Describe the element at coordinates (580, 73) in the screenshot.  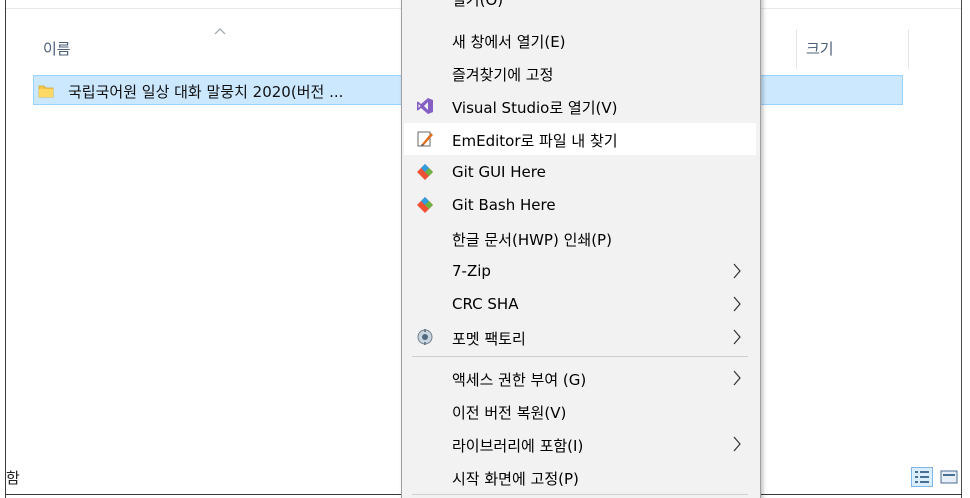
I see `context-menu-item-pin-quick-access: 즐겨찾기에 고정` at that location.